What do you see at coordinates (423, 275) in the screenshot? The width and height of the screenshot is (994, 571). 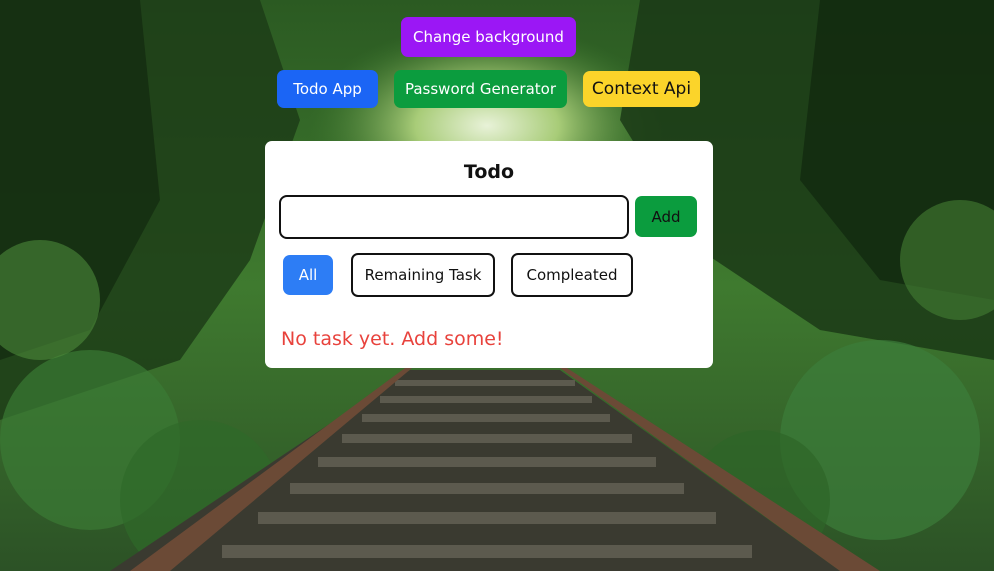 I see `filter-remaining-button: Remaining Task` at bounding box center [423, 275].